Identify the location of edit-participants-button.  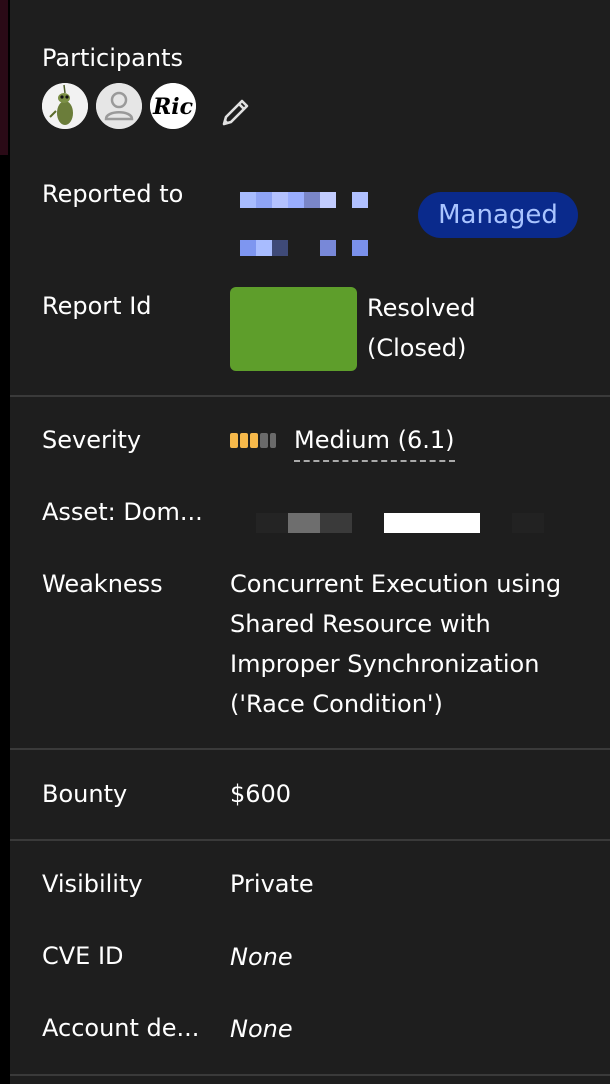
(236, 112).